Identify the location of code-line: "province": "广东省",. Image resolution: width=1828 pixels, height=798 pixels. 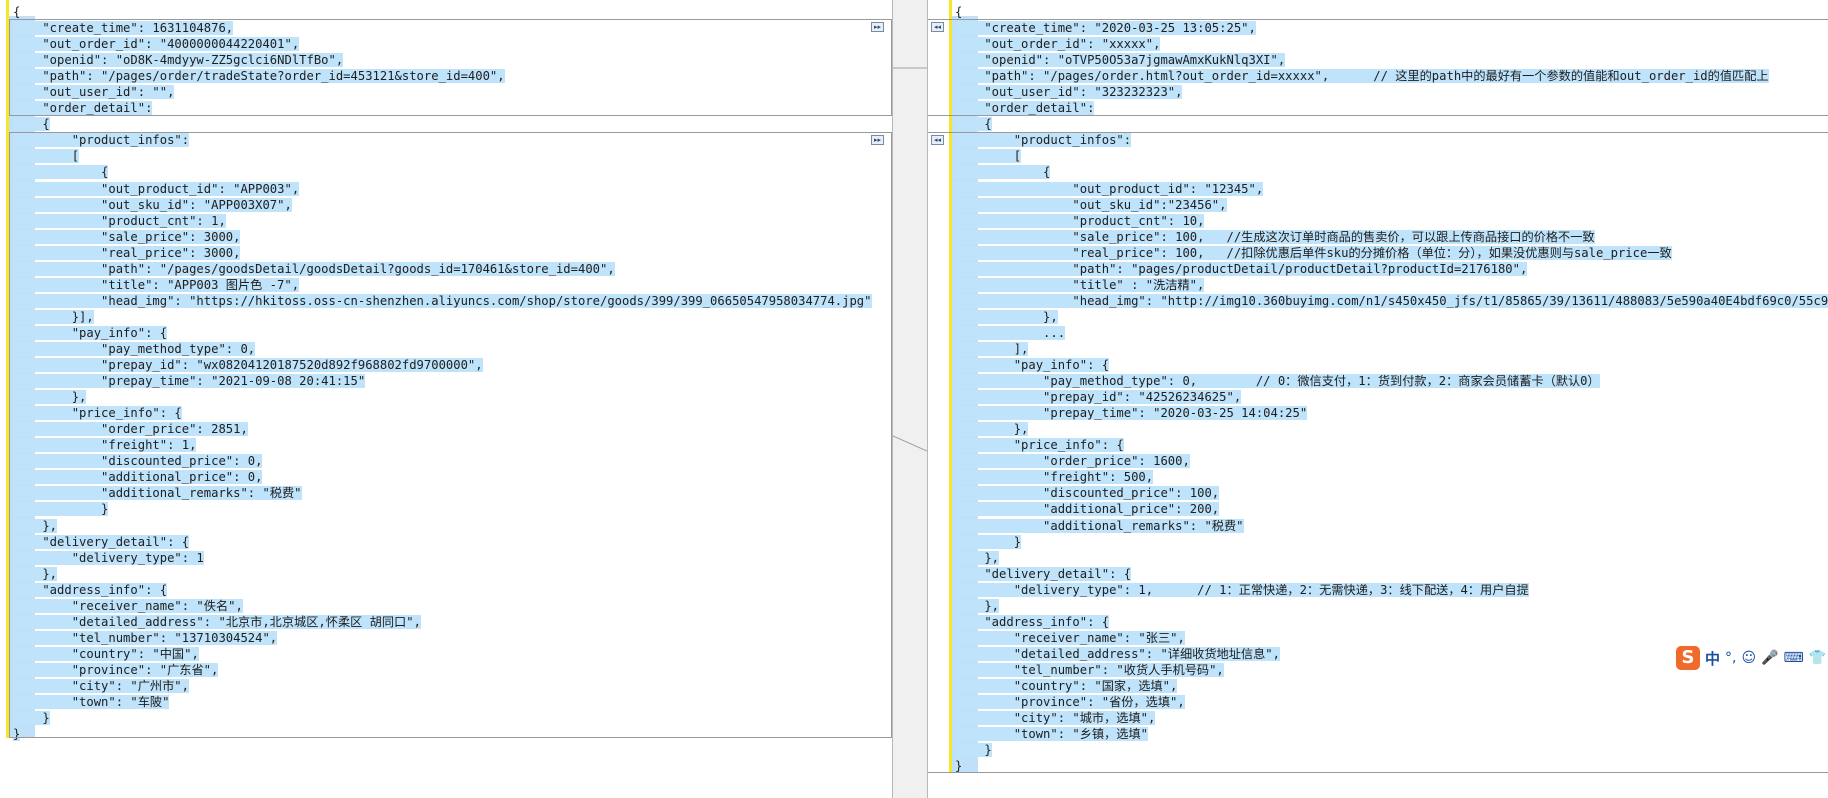
(442, 670).